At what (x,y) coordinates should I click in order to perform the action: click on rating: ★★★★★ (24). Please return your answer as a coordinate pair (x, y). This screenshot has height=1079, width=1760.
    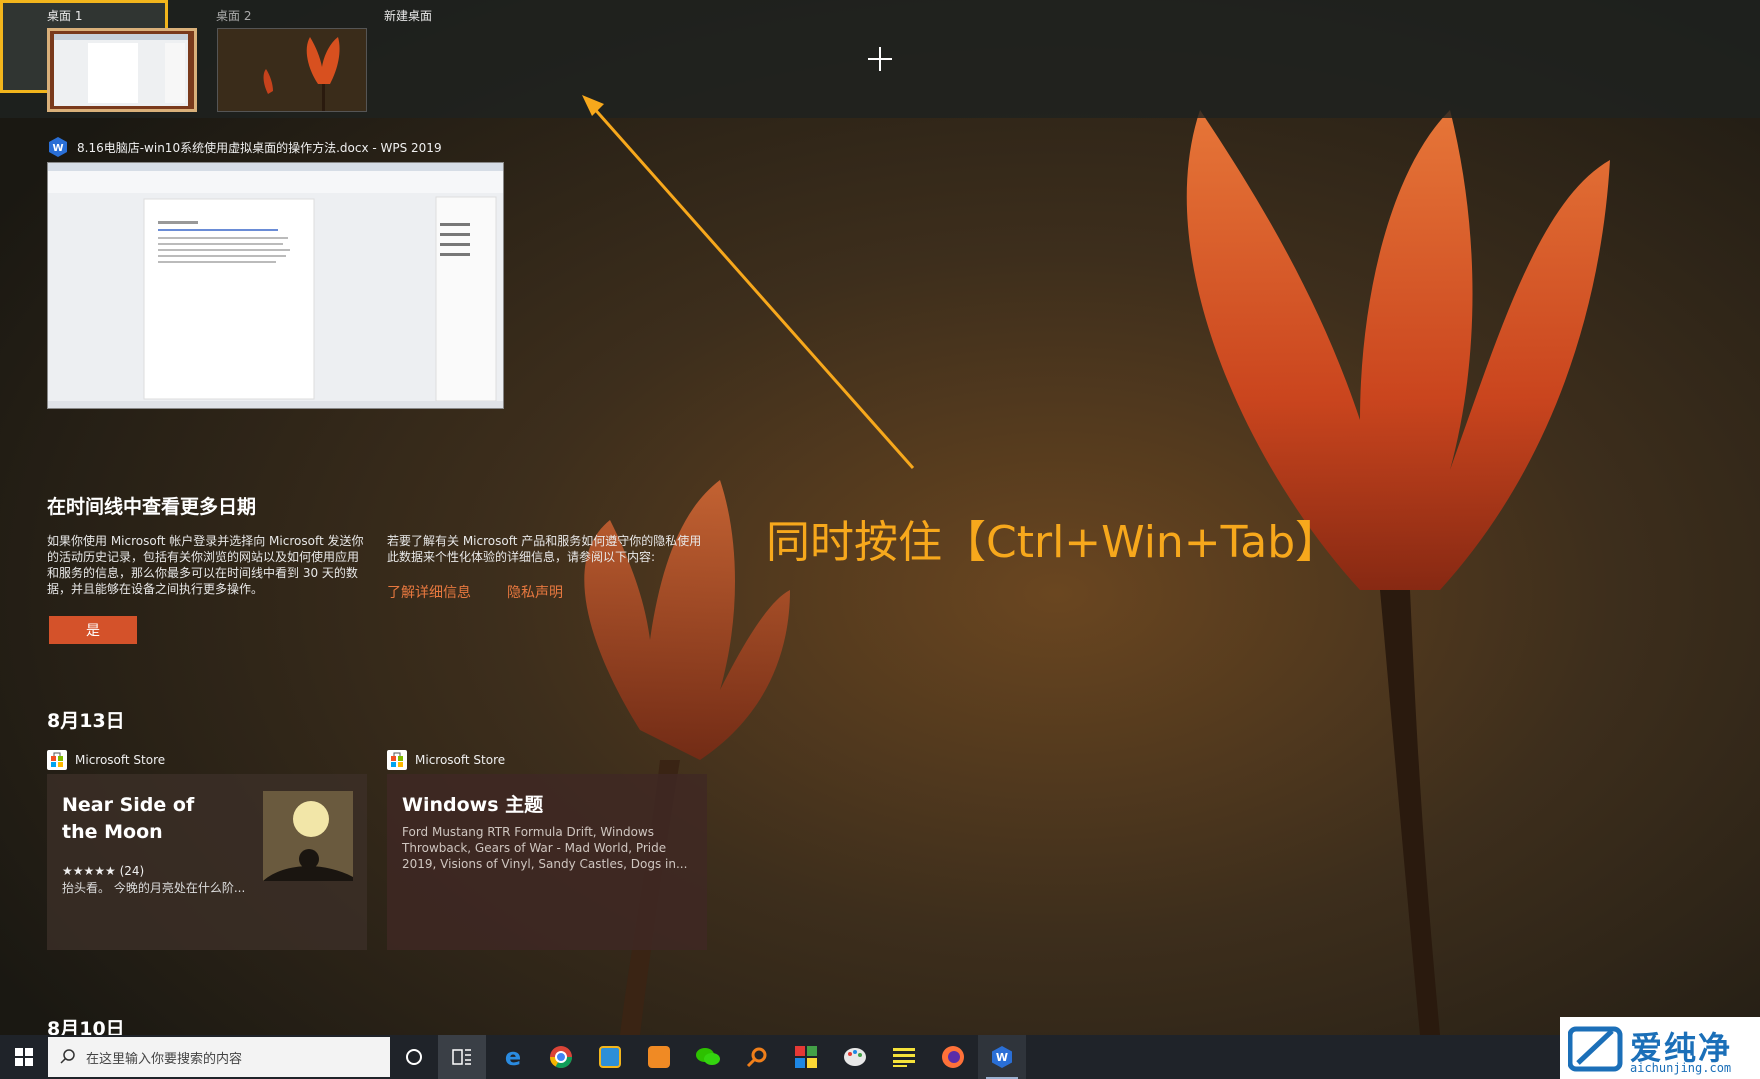
    Looking at the image, I should click on (103, 871).